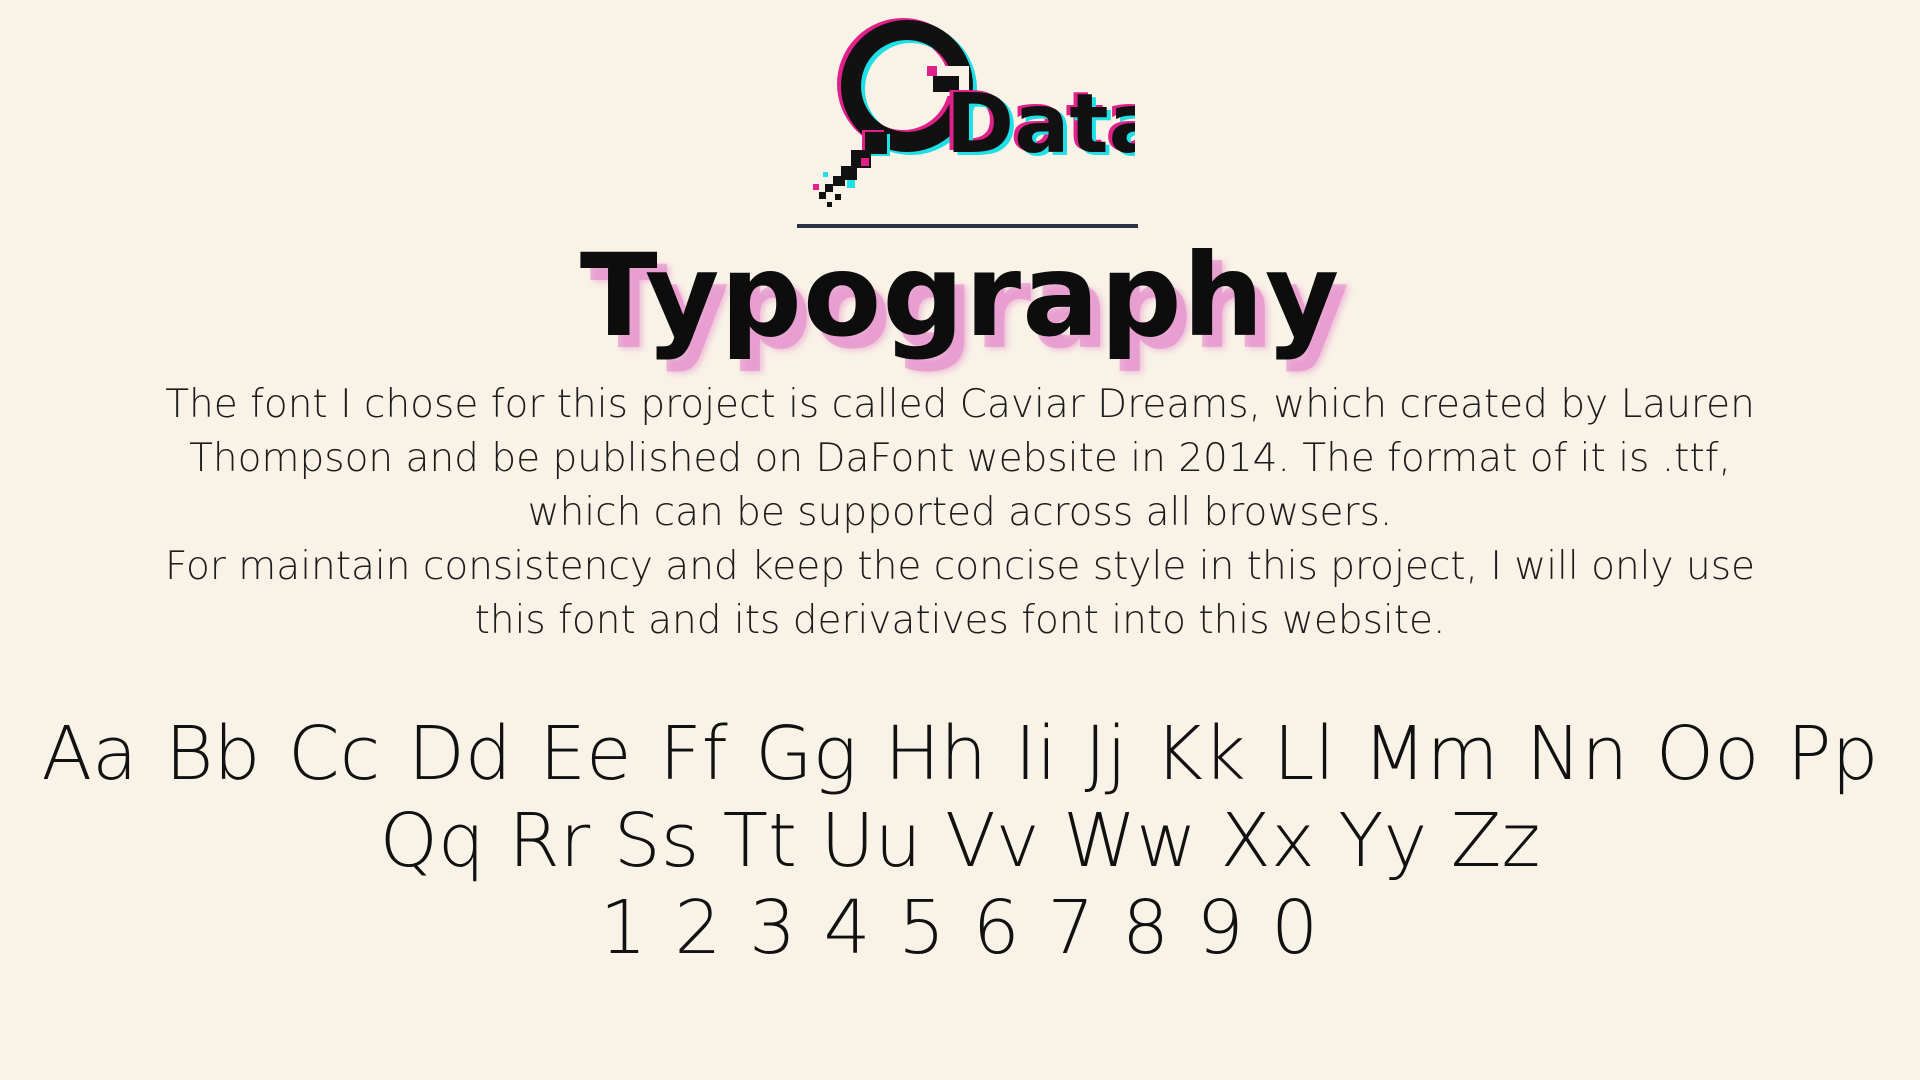 Image resolution: width=1920 pixels, height=1080 pixels. I want to click on magnifier-data-logo-icon: Data Data Data, so click(990, 112).